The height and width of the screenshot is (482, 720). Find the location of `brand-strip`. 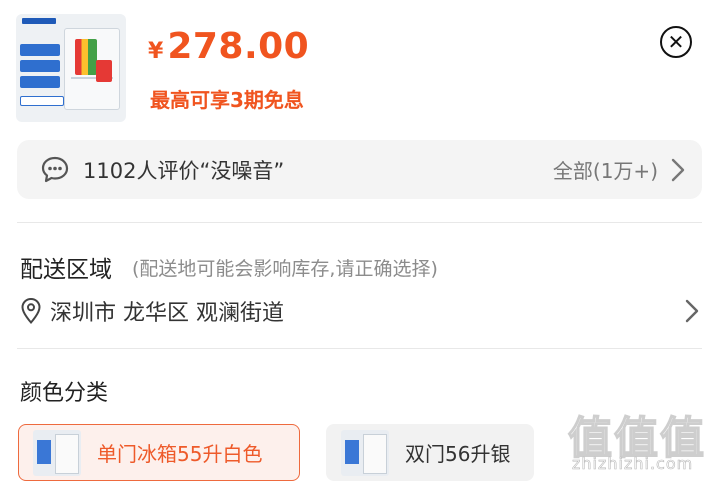

brand-strip is located at coordinates (39, 21).